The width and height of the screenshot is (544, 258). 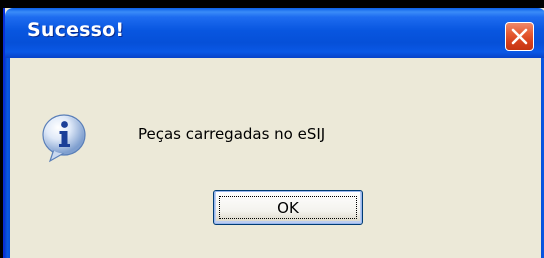 I want to click on close-icon, so click(x=519, y=36).